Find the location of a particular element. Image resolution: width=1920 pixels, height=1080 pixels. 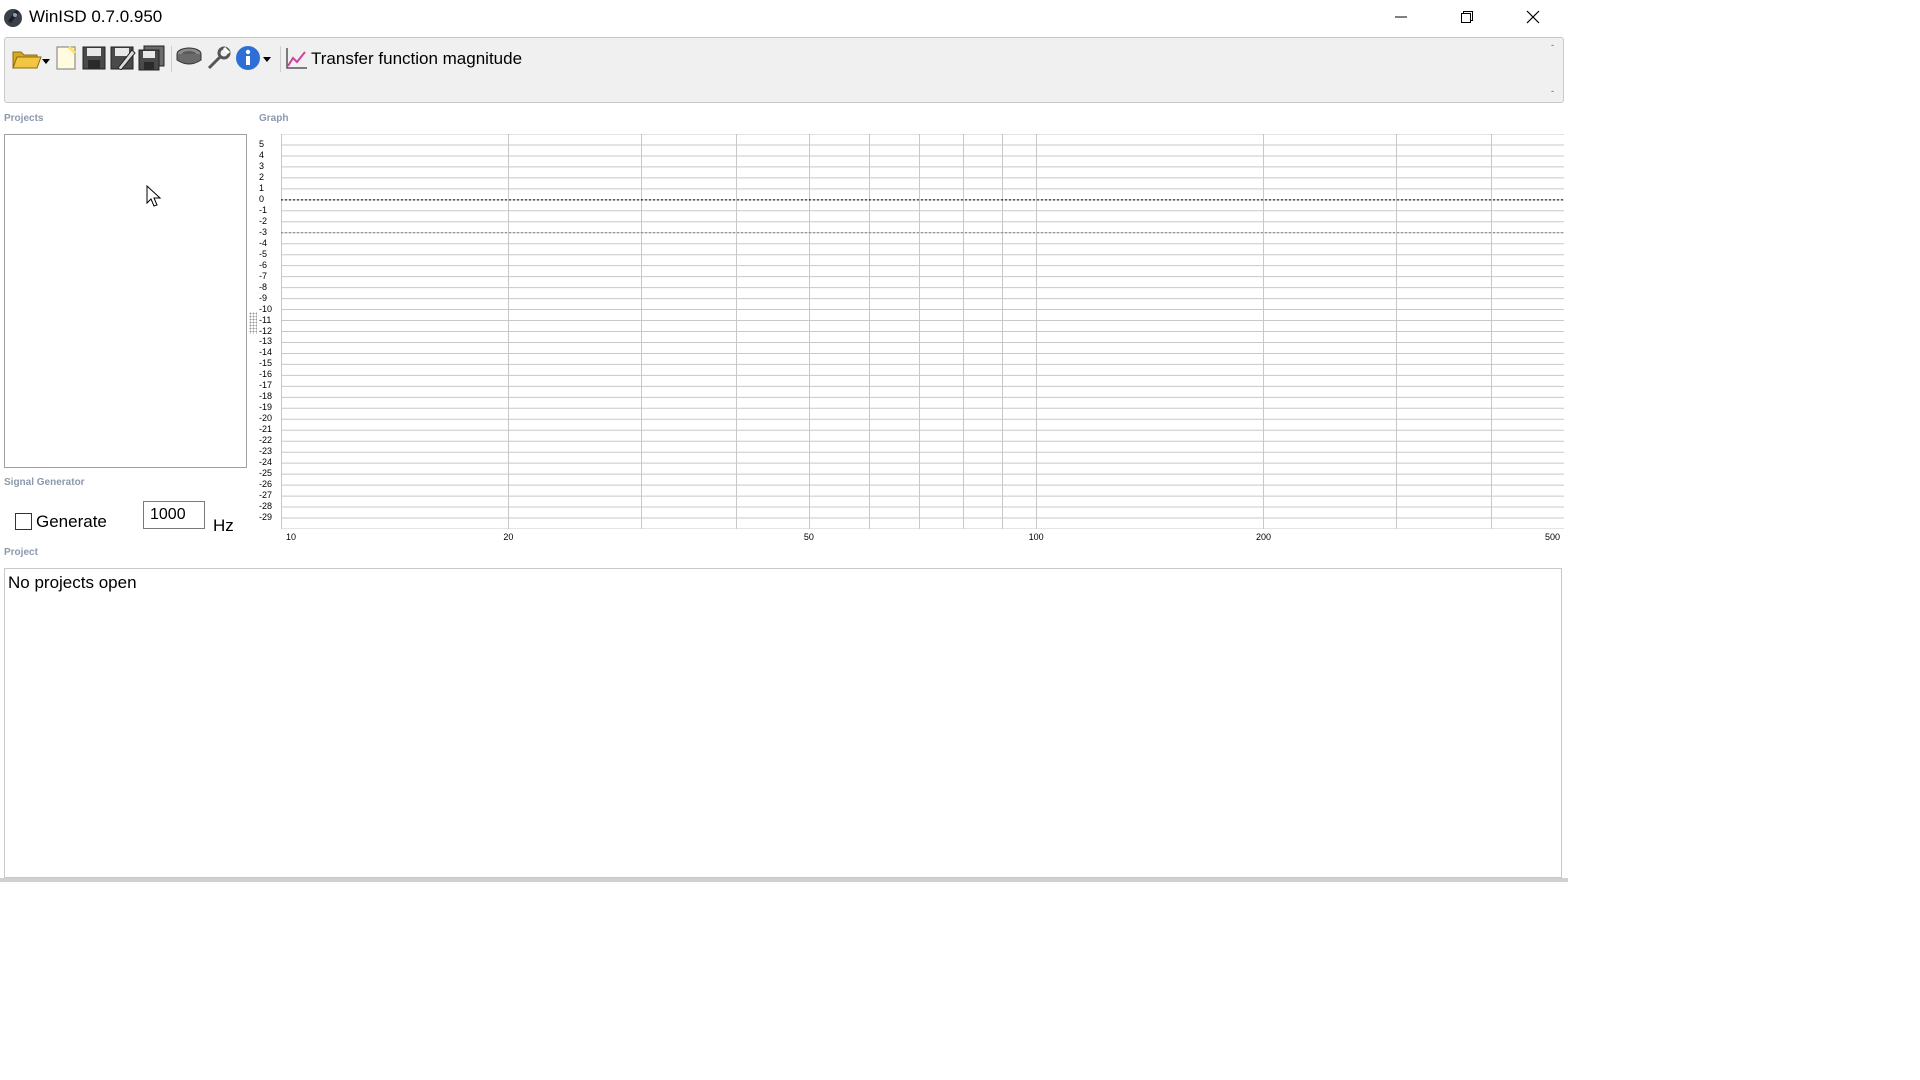

y-tick-label: 0 is located at coordinates (262, 198).